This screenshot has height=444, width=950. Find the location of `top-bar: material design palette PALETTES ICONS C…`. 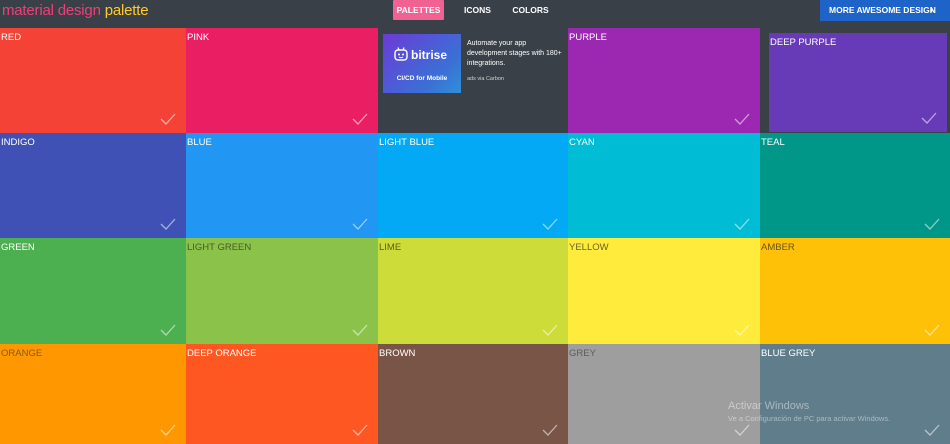

top-bar: material design palette PALETTES ICONS C… is located at coordinates (475, 12).